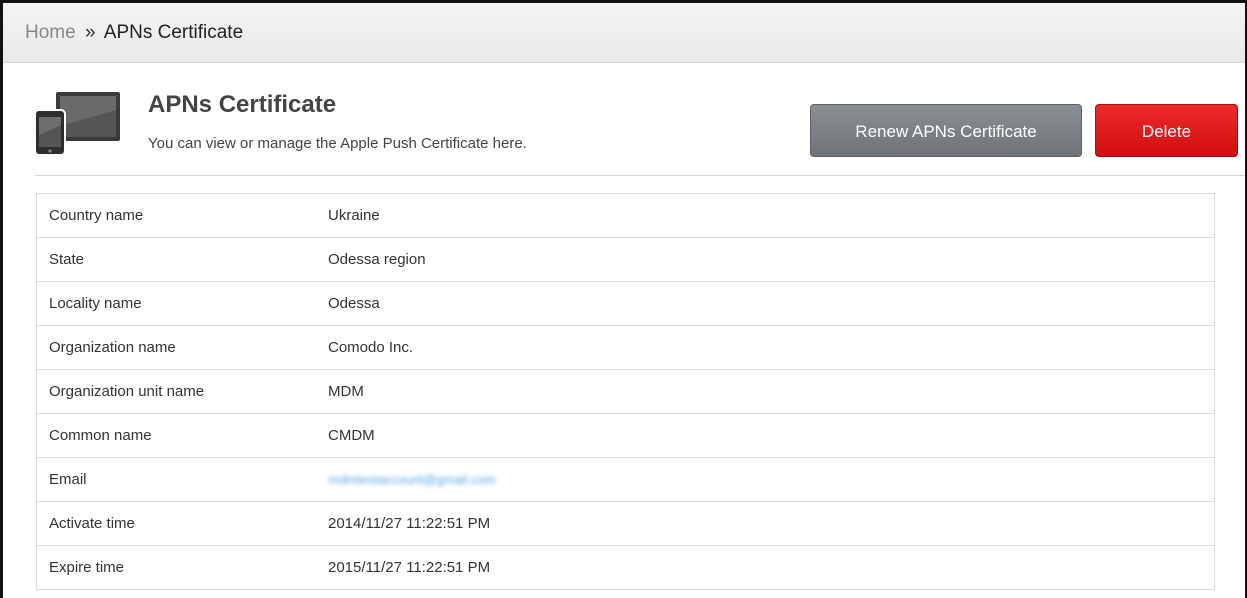 This screenshot has height=598, width=1247. What do you see at coordinates (175, 391) in the screenshot?
I see `field-label: Organization unit name` at bounding box center [175, 391].